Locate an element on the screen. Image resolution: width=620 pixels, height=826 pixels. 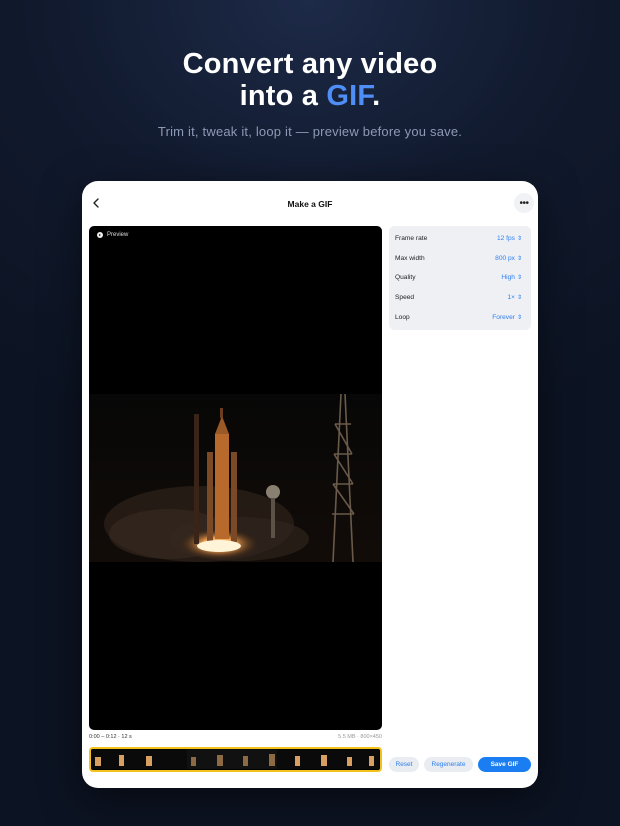
setting-value: High ⇕ is located at coordinates (511, 278).